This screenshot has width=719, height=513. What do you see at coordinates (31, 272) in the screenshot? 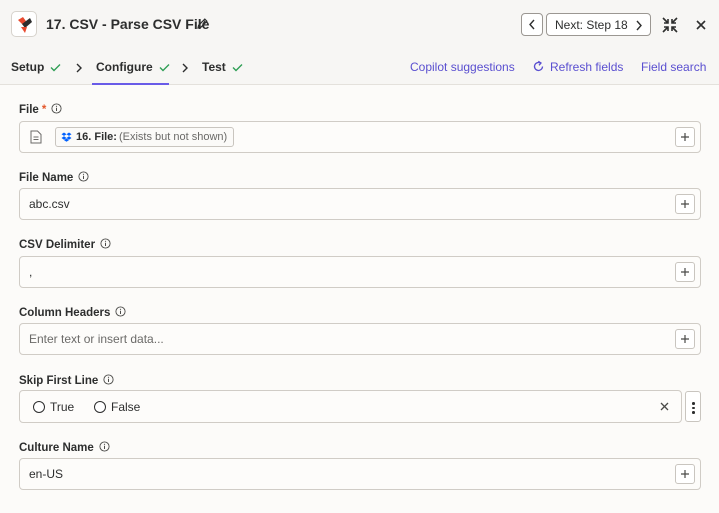
I see `csv-delimiter-value: ,` at bounding box center [31, 272].